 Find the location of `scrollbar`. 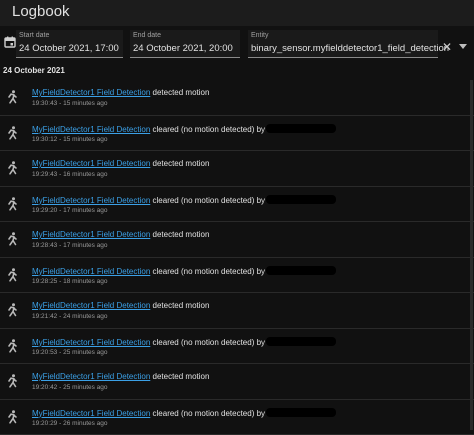

scrollbar is located at coordinates (471, 255).